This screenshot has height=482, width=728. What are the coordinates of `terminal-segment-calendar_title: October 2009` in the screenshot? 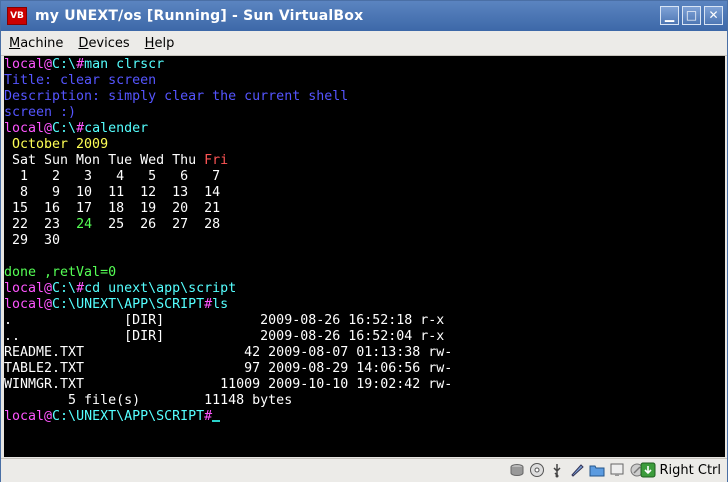 It's located at (56, 144).